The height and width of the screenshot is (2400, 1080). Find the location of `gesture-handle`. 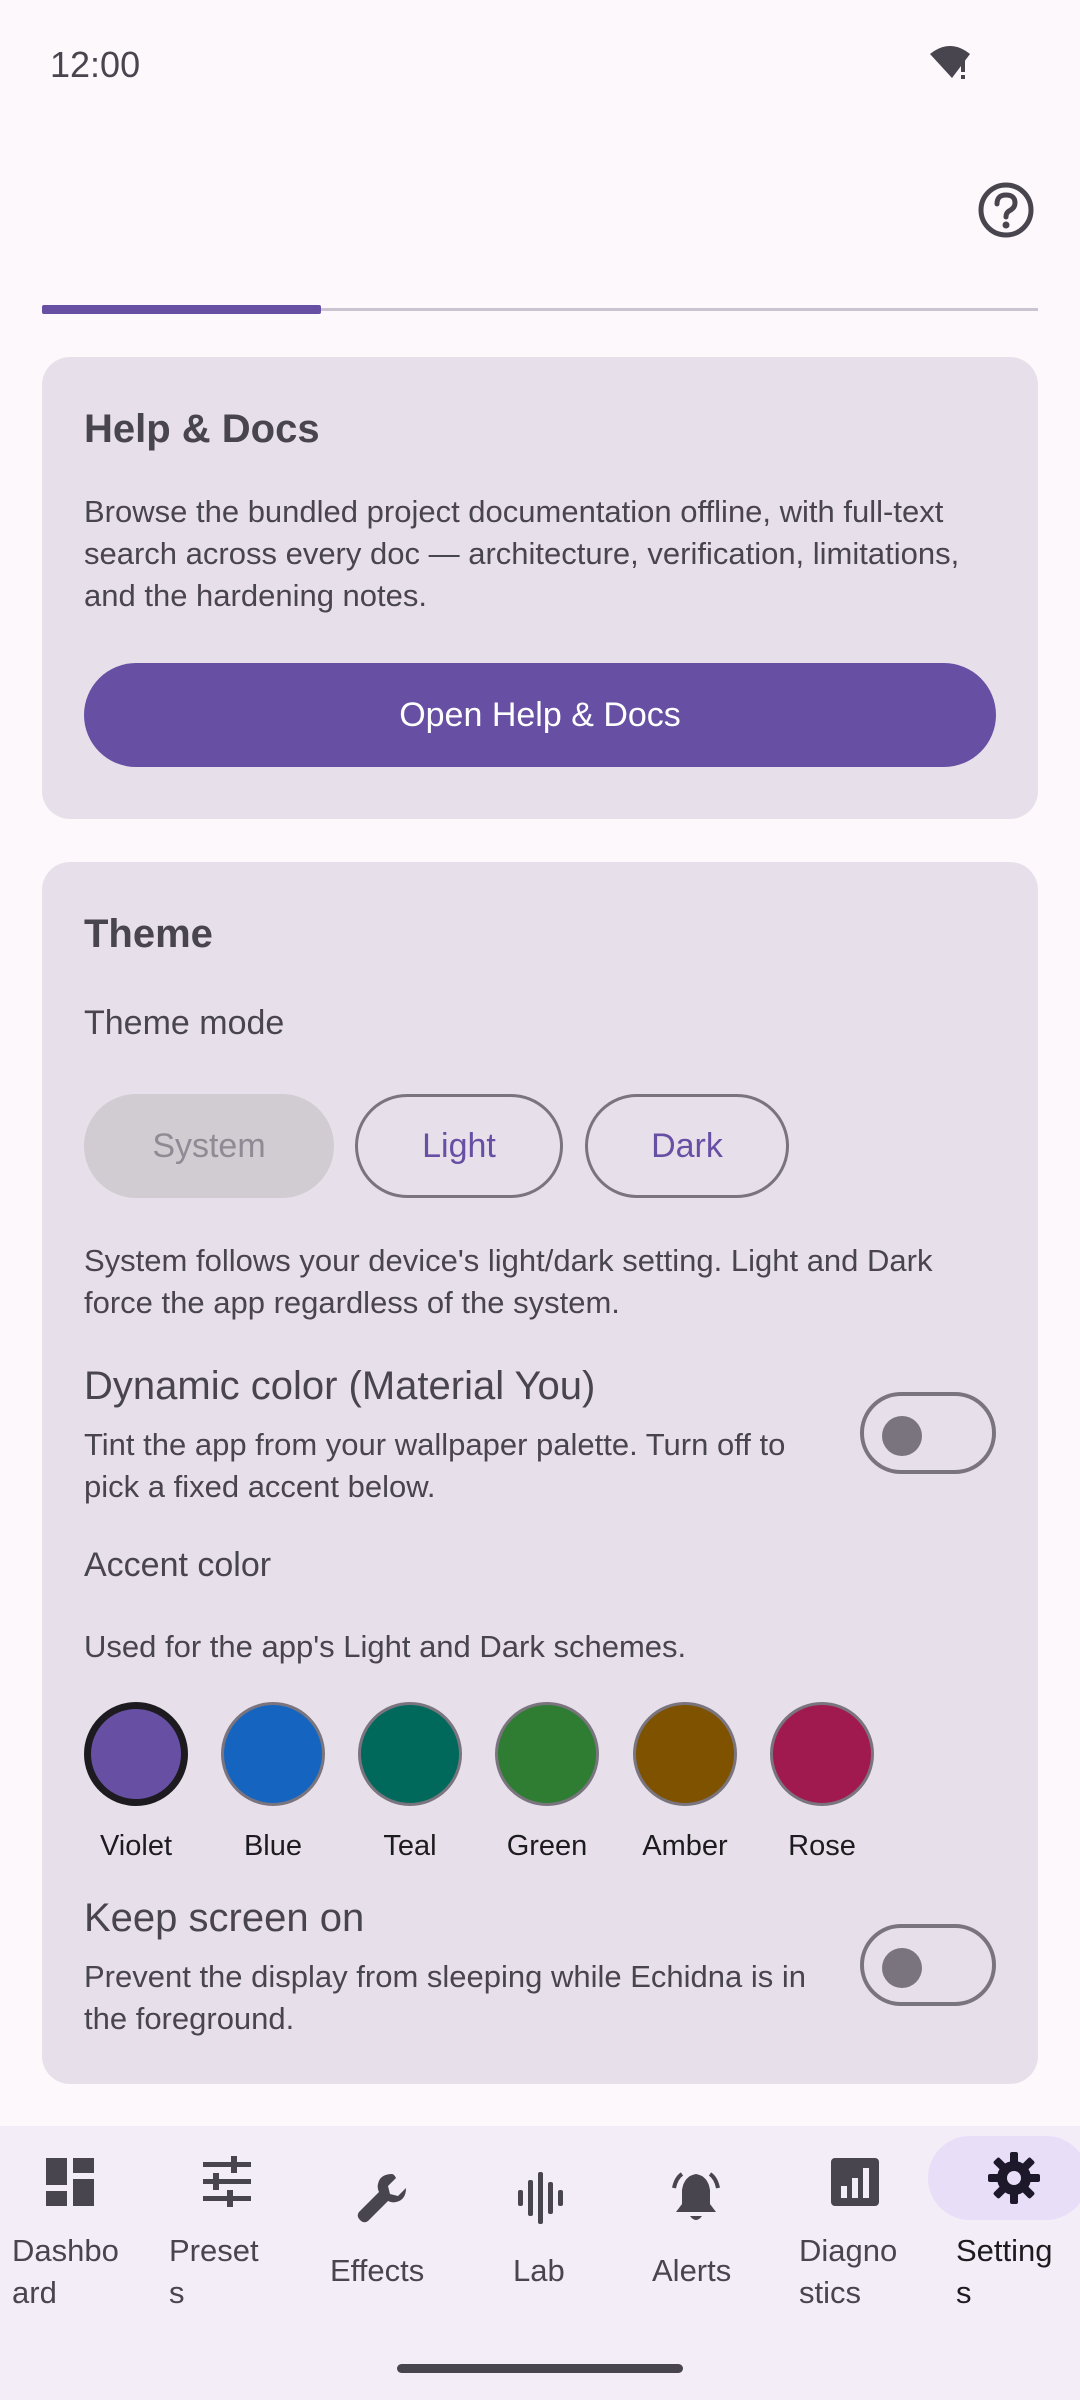

gesture-handle is located at coordinates (540, 2368).